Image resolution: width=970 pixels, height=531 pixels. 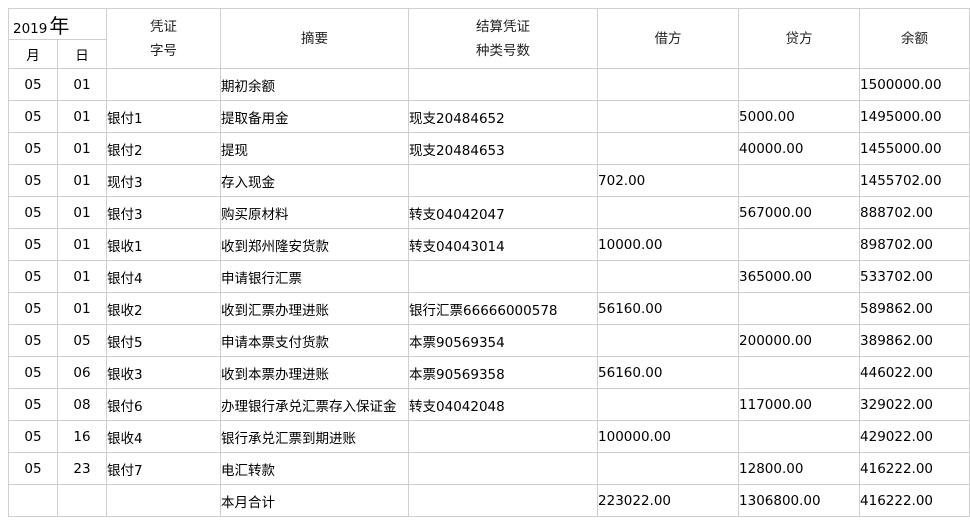 What do you see at coordinates (82, 372) in the screenshot?
I see `day-cell: 06` at bounding box center [82, 372].